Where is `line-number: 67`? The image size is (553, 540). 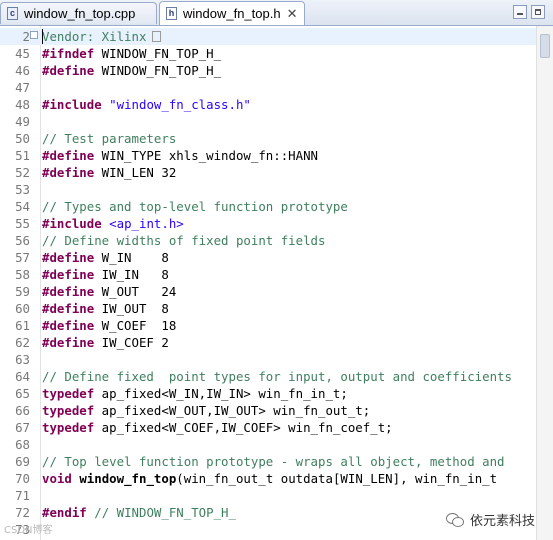 line-number: 67 is located at coordinates (22, 427).